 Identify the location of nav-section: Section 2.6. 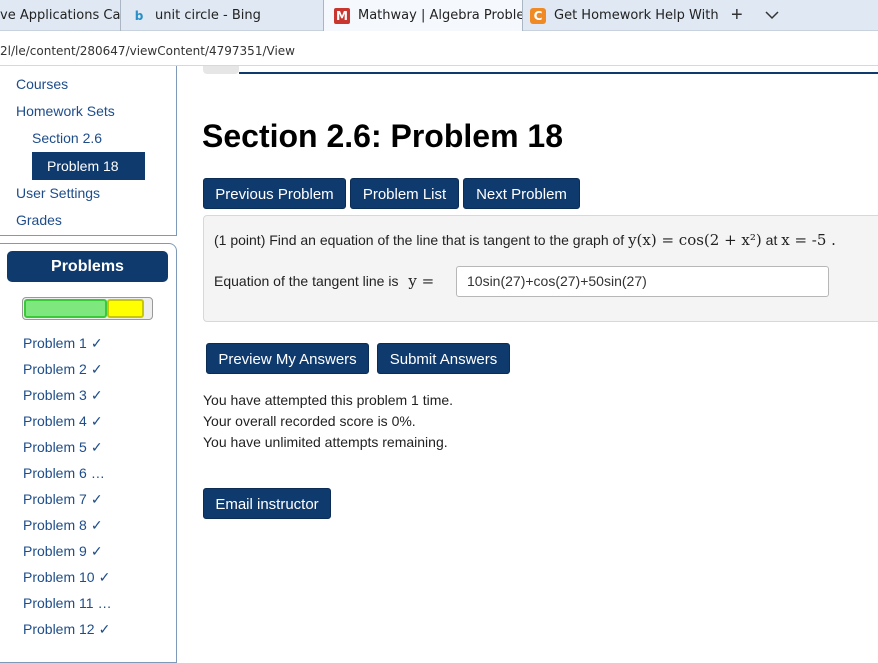
(67, 138).